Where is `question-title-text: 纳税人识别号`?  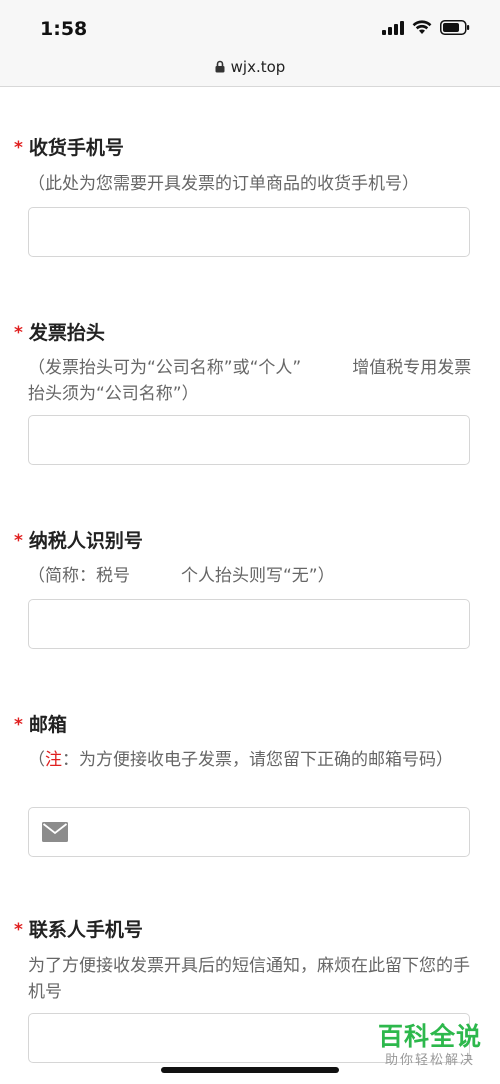
question-title-text: 纳税人识别号 is located at coordinates (85, 541).